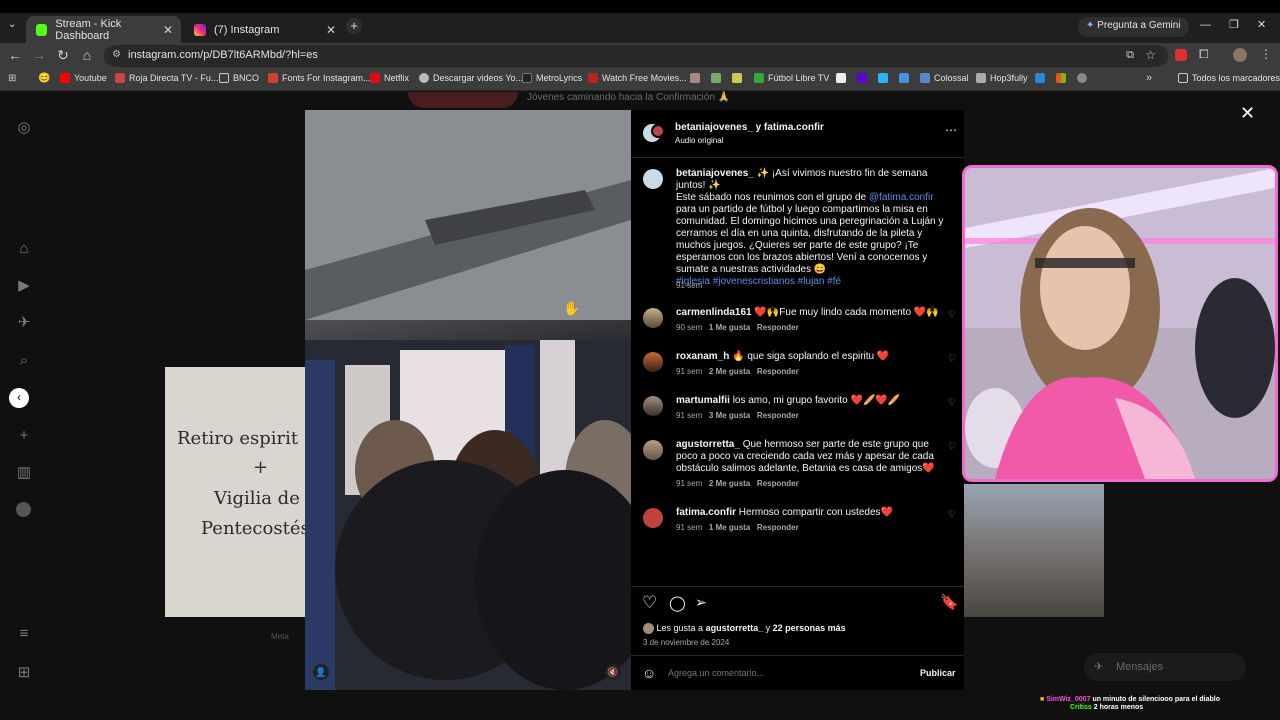 This screenshot has width=1280, height=720. Describe the element at coordinates (944, 78) in the screenshot. I see `bookmark-colossal: Colossal` at that location.